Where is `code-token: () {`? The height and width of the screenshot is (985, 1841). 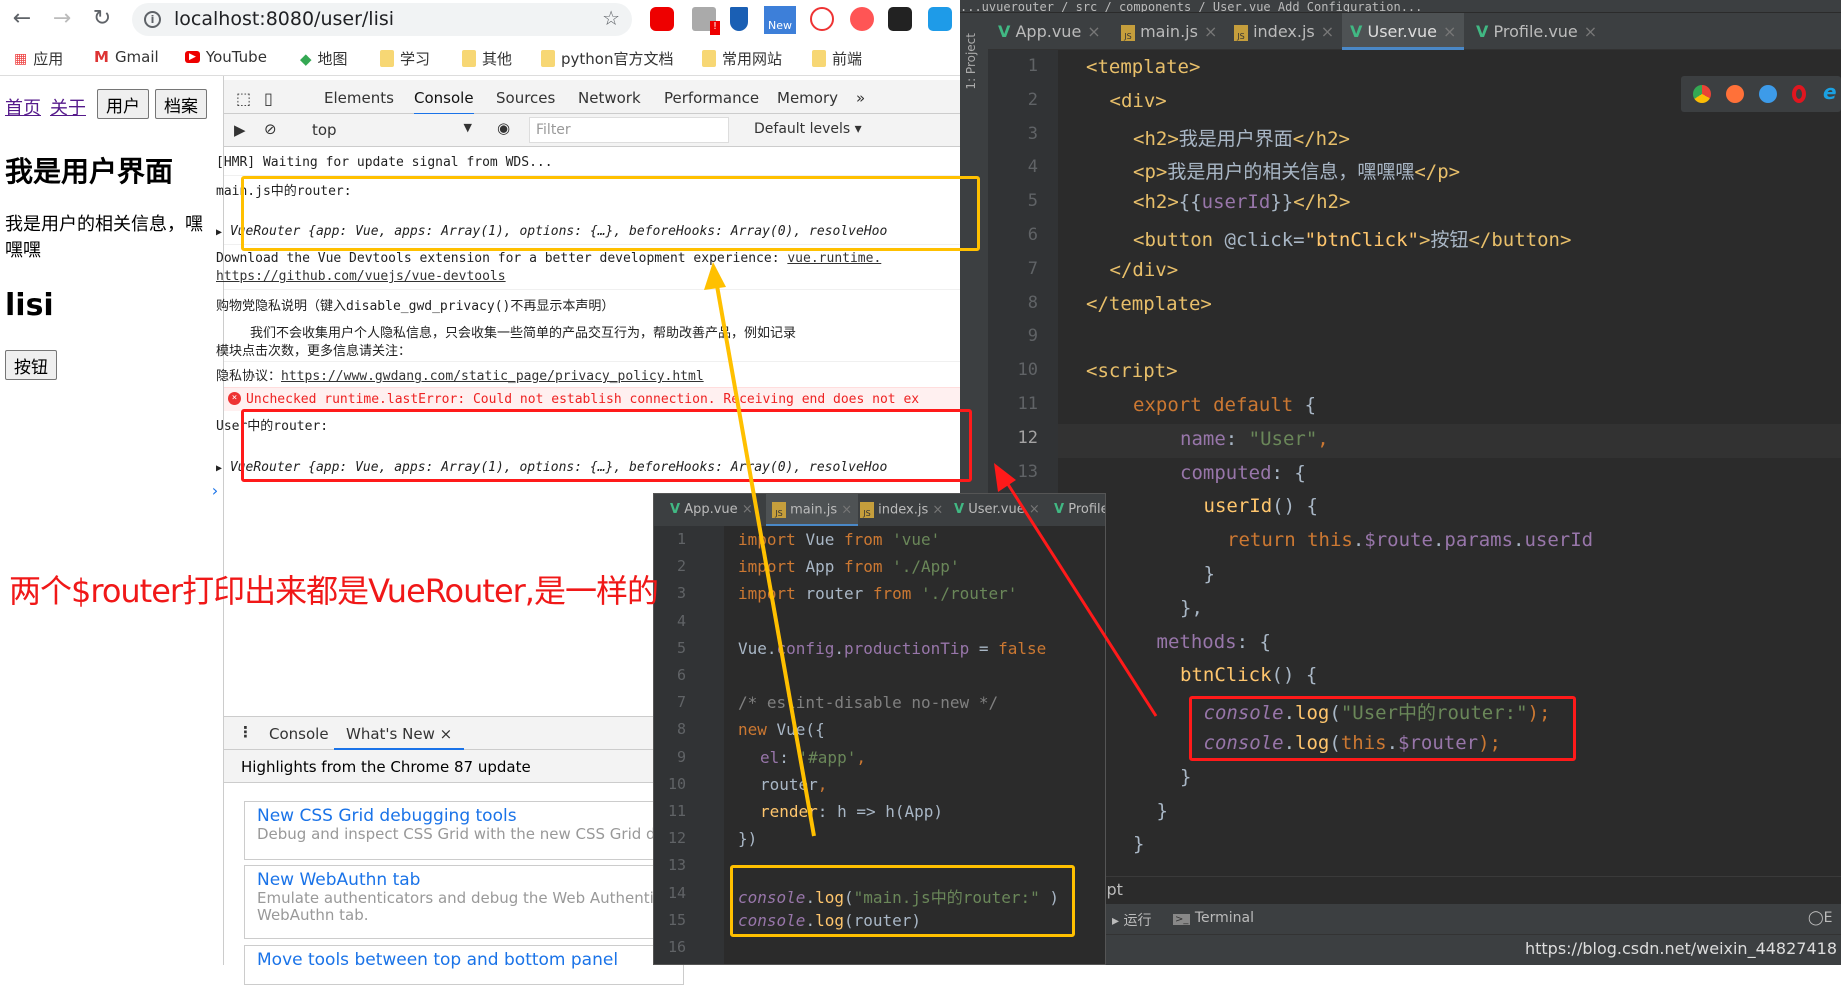 code-token: () { is located at coordinates (1294, 675).